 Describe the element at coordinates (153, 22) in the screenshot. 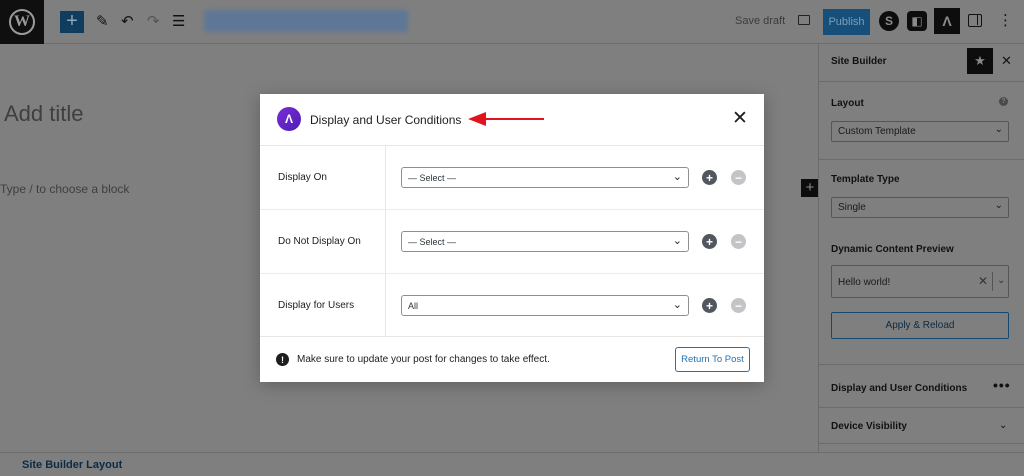

I see `redo-icon: ↷` at that location.